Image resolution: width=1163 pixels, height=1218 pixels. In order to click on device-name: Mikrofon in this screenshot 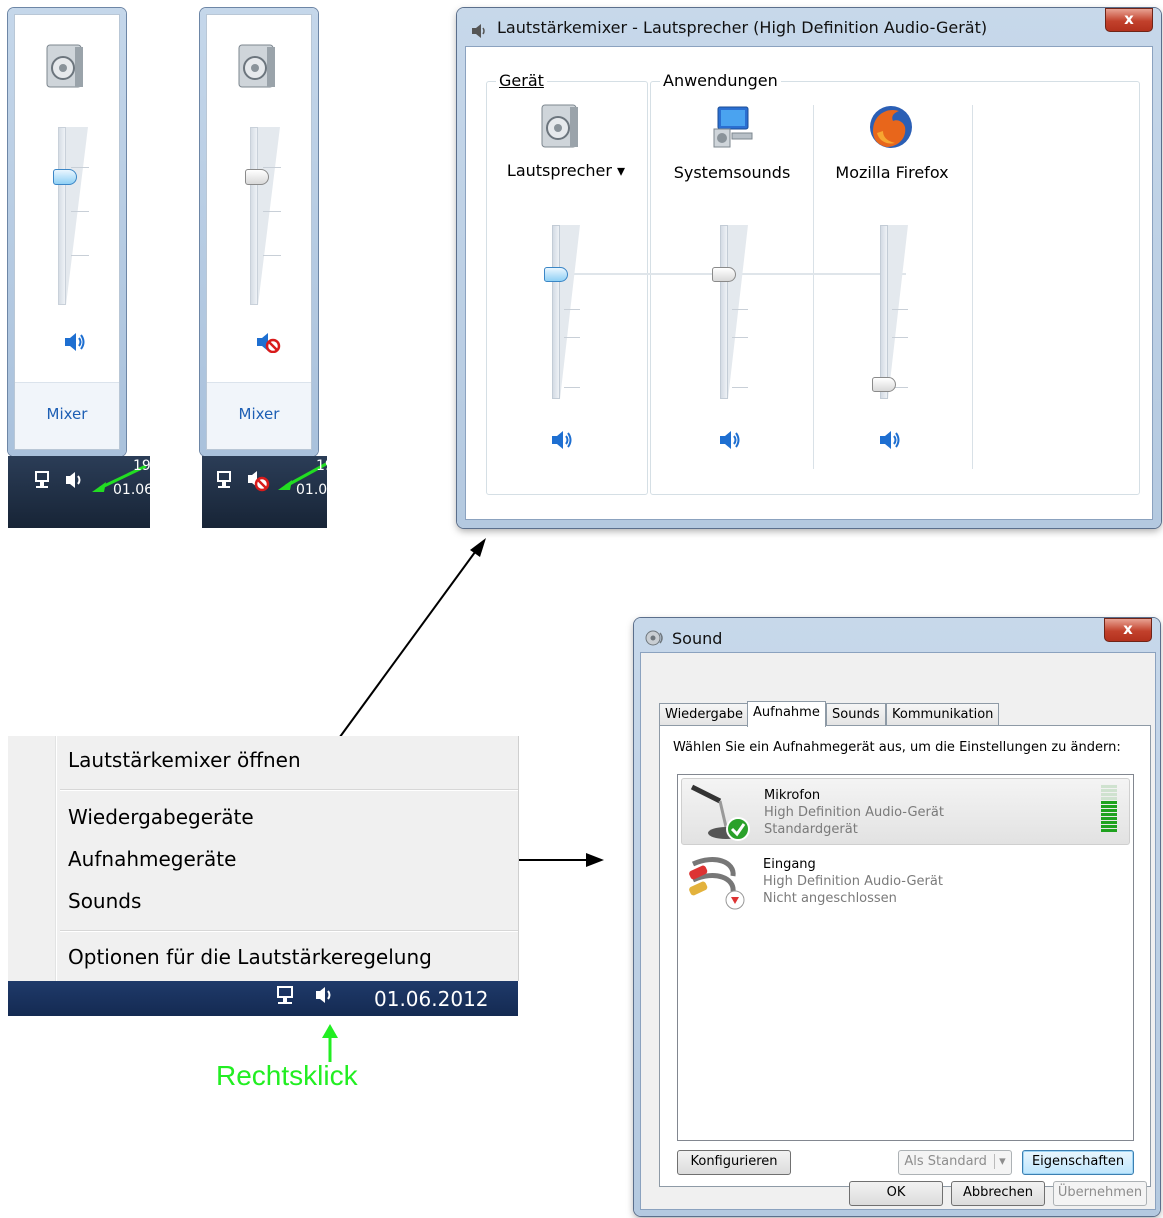, I will do `click(792, 795)`.